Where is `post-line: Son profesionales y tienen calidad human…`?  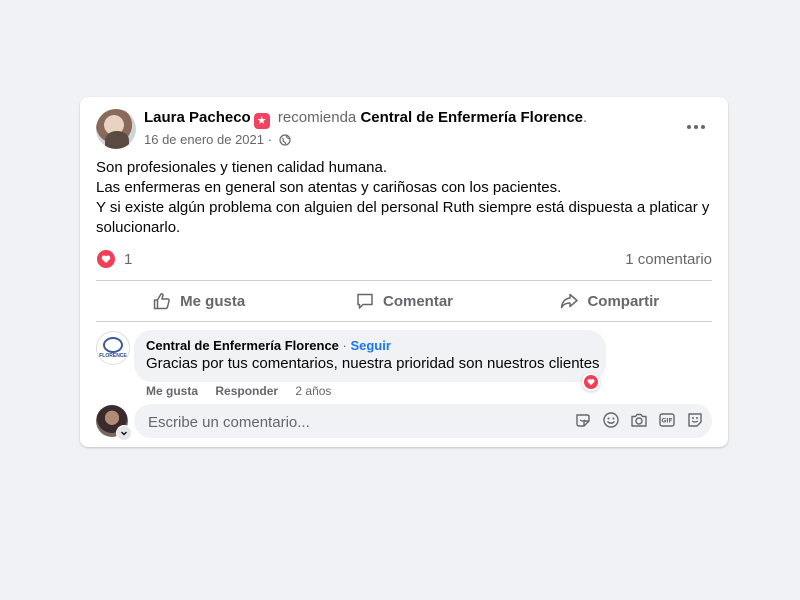
post-line: Son profesionales y tienen calidad human… is located at coordinates (242, 167).